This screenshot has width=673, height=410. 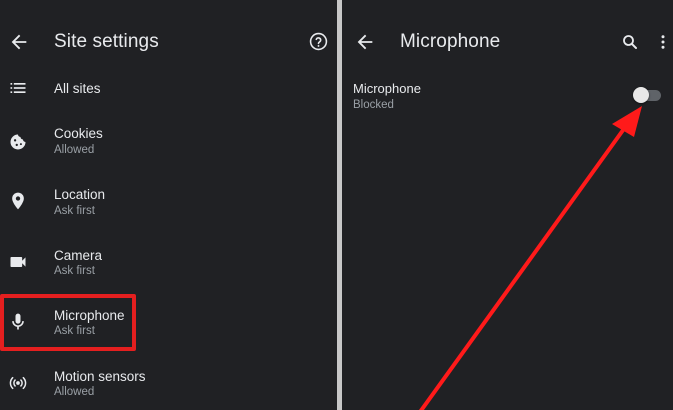 What do you see at coordinates (168, 272) in the screenshot?
I see `settings-item-camera: Camera Ask first` at bounding box center [168, 272].